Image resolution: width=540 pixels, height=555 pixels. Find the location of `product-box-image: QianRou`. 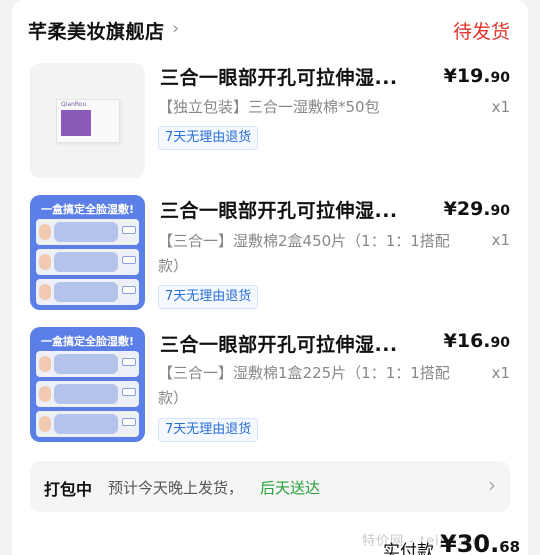

product-box-image: QianRou is located at coordinates (88, 121).